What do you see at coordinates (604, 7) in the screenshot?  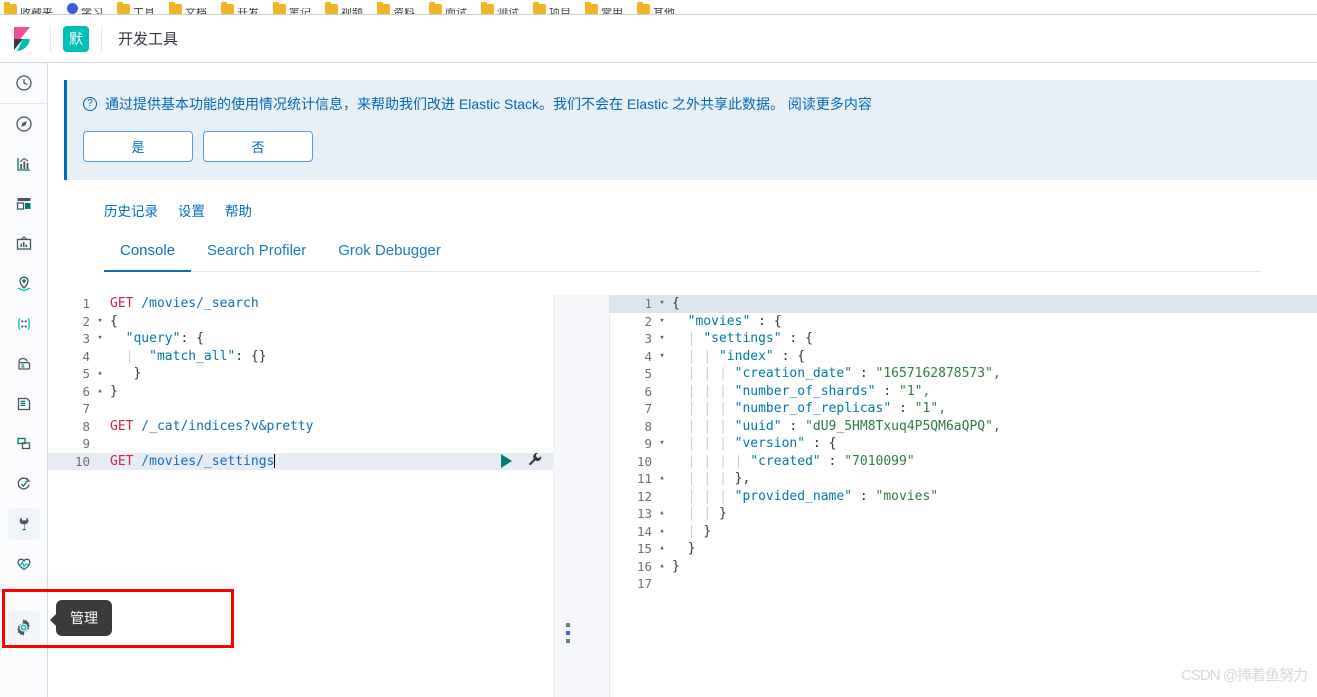 I see `bookmark-item: 常用` at bounding box center [604, 7].